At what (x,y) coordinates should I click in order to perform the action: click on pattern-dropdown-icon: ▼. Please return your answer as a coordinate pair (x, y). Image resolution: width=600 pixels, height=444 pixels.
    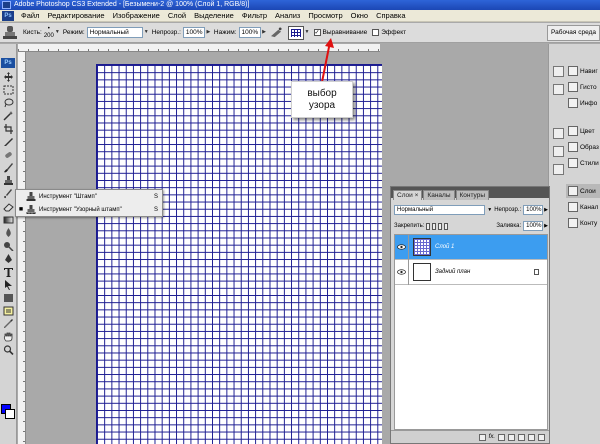
    Looking at the image, I should click on (307, 32).